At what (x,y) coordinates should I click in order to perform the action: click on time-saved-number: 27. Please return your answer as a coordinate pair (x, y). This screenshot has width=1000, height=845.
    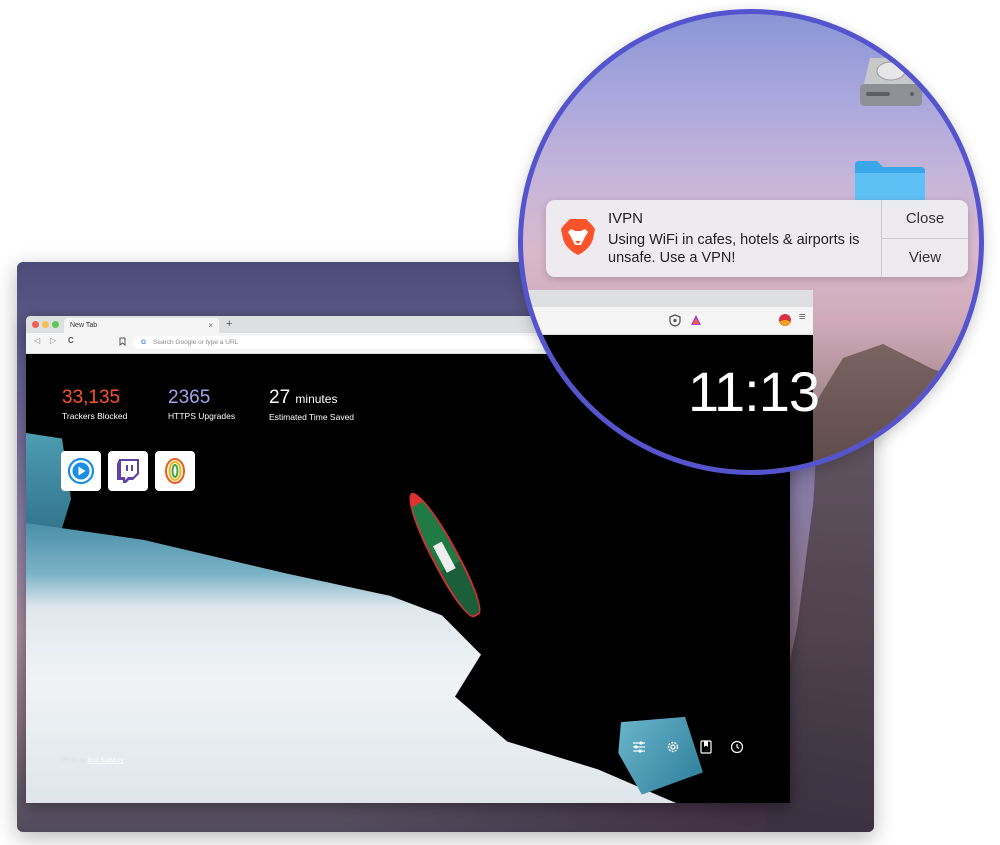
    Looking at the image, I should click on (280, 397).